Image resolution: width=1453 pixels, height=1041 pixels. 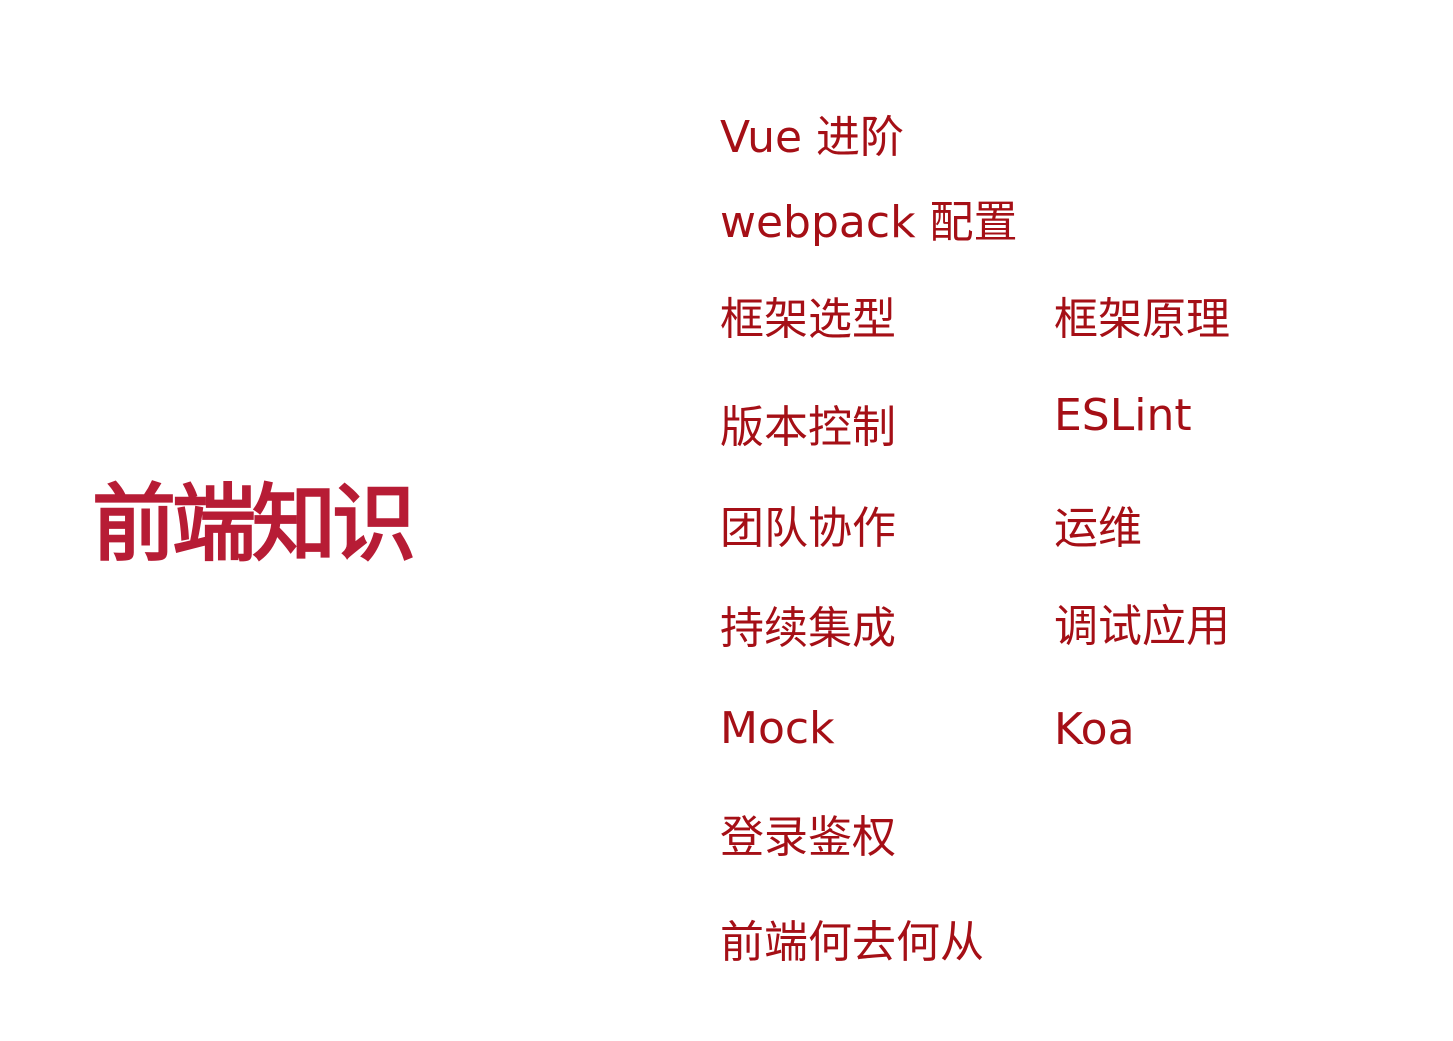 I want to click on topic-framework-selection: 框架选型, so click(x=808, y=319).